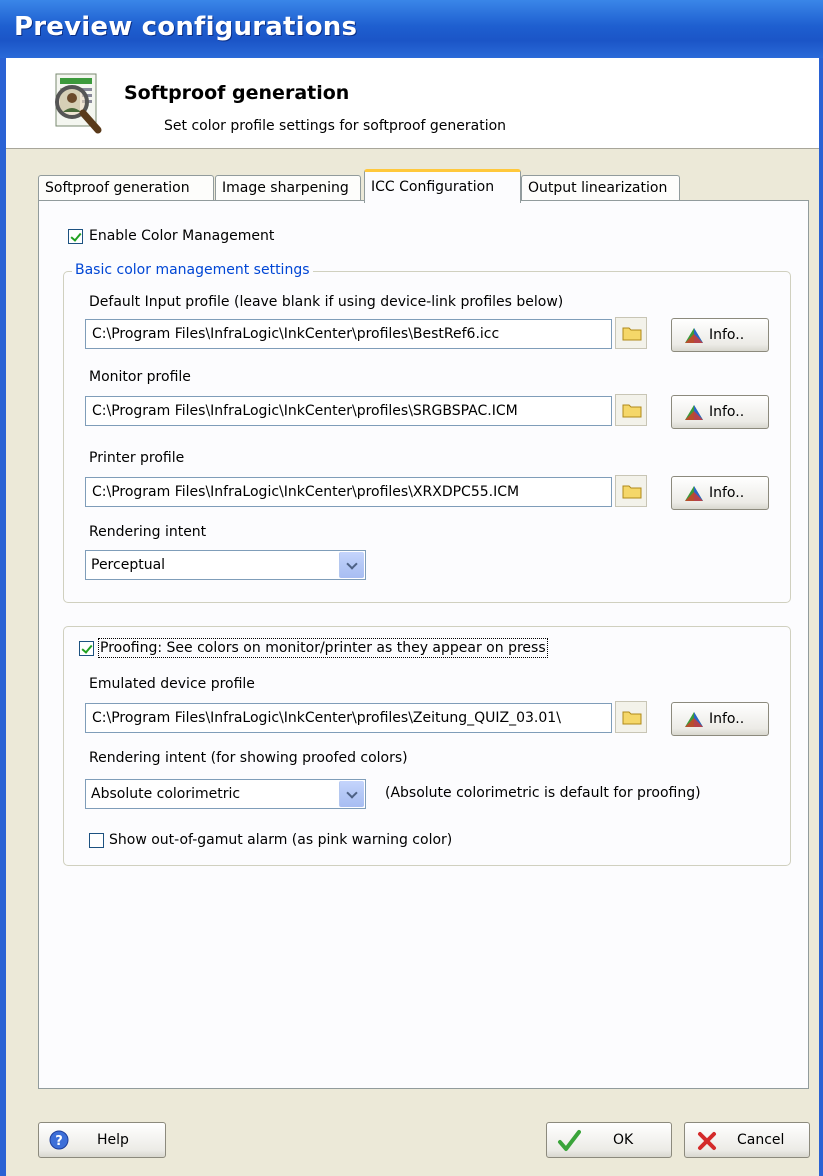  Describe the element at coordinates (707, 1141) in the screenshot. I see `red-x-icon` at that location.